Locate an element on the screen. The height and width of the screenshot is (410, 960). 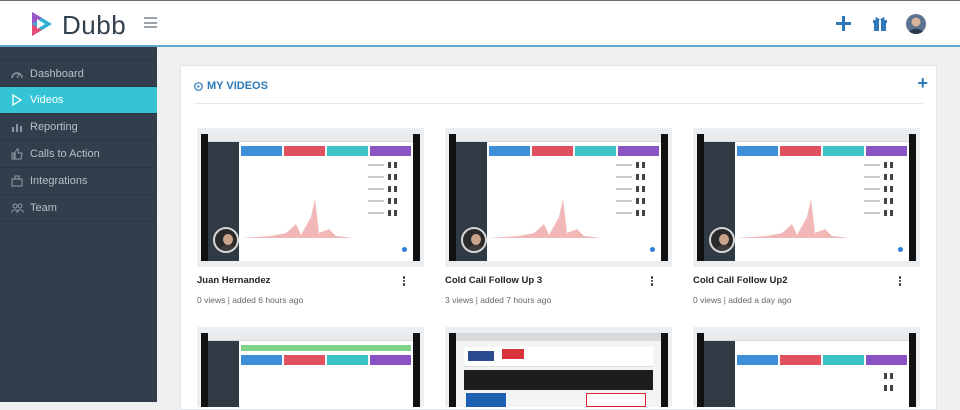
sidebar-item-reporting: Reporting is located at coordinates (78, 127).